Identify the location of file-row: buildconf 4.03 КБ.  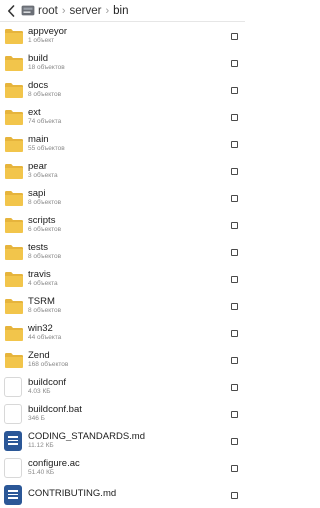
(122, 386).